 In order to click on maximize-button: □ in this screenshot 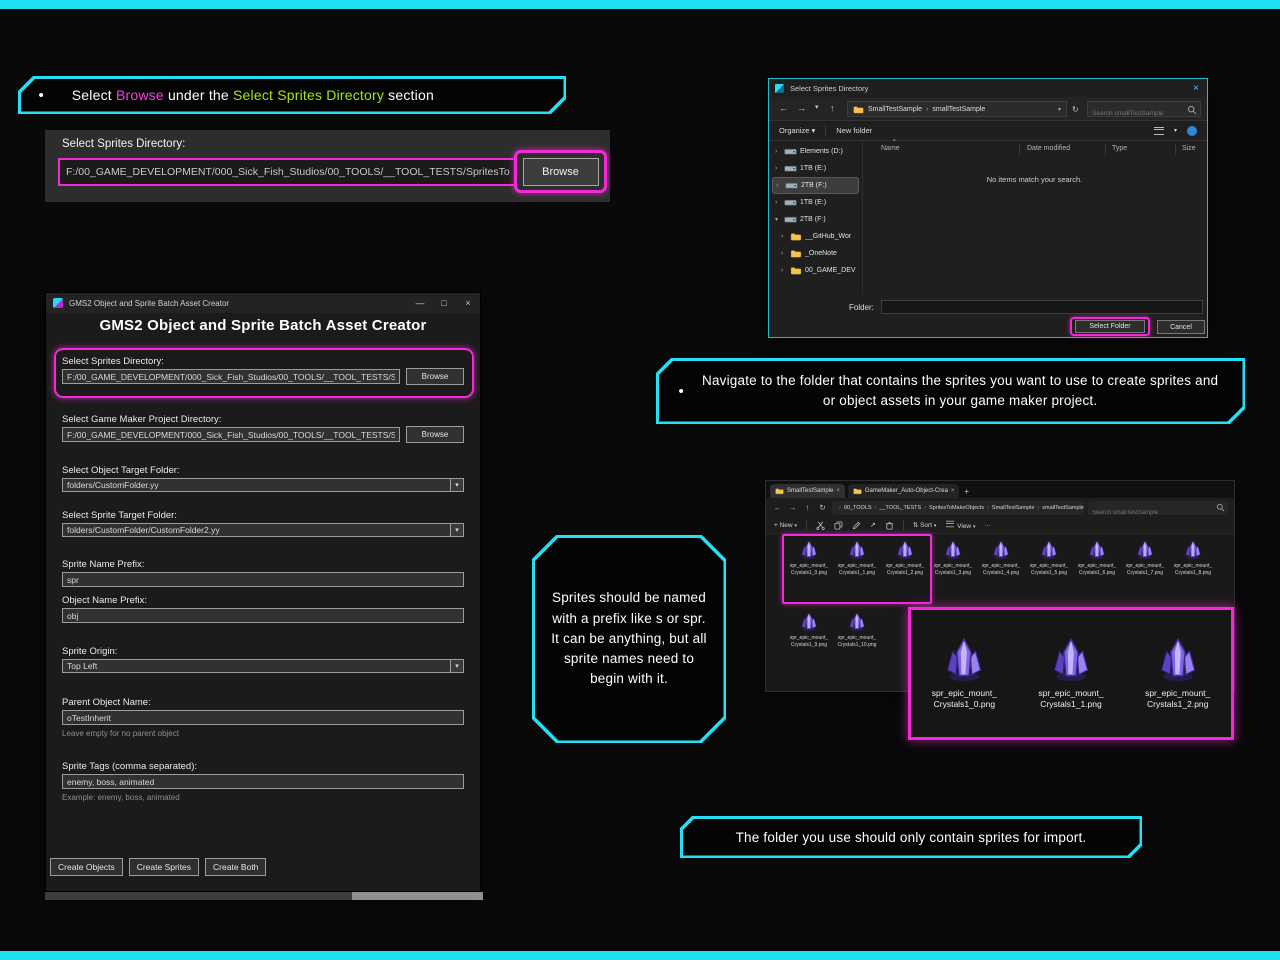, I will do `click(444, 303)`.